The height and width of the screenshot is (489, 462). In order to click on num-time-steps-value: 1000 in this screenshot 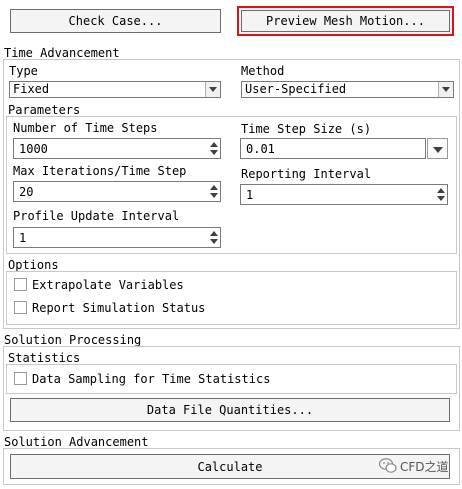, I will do `click(33, 148)`.